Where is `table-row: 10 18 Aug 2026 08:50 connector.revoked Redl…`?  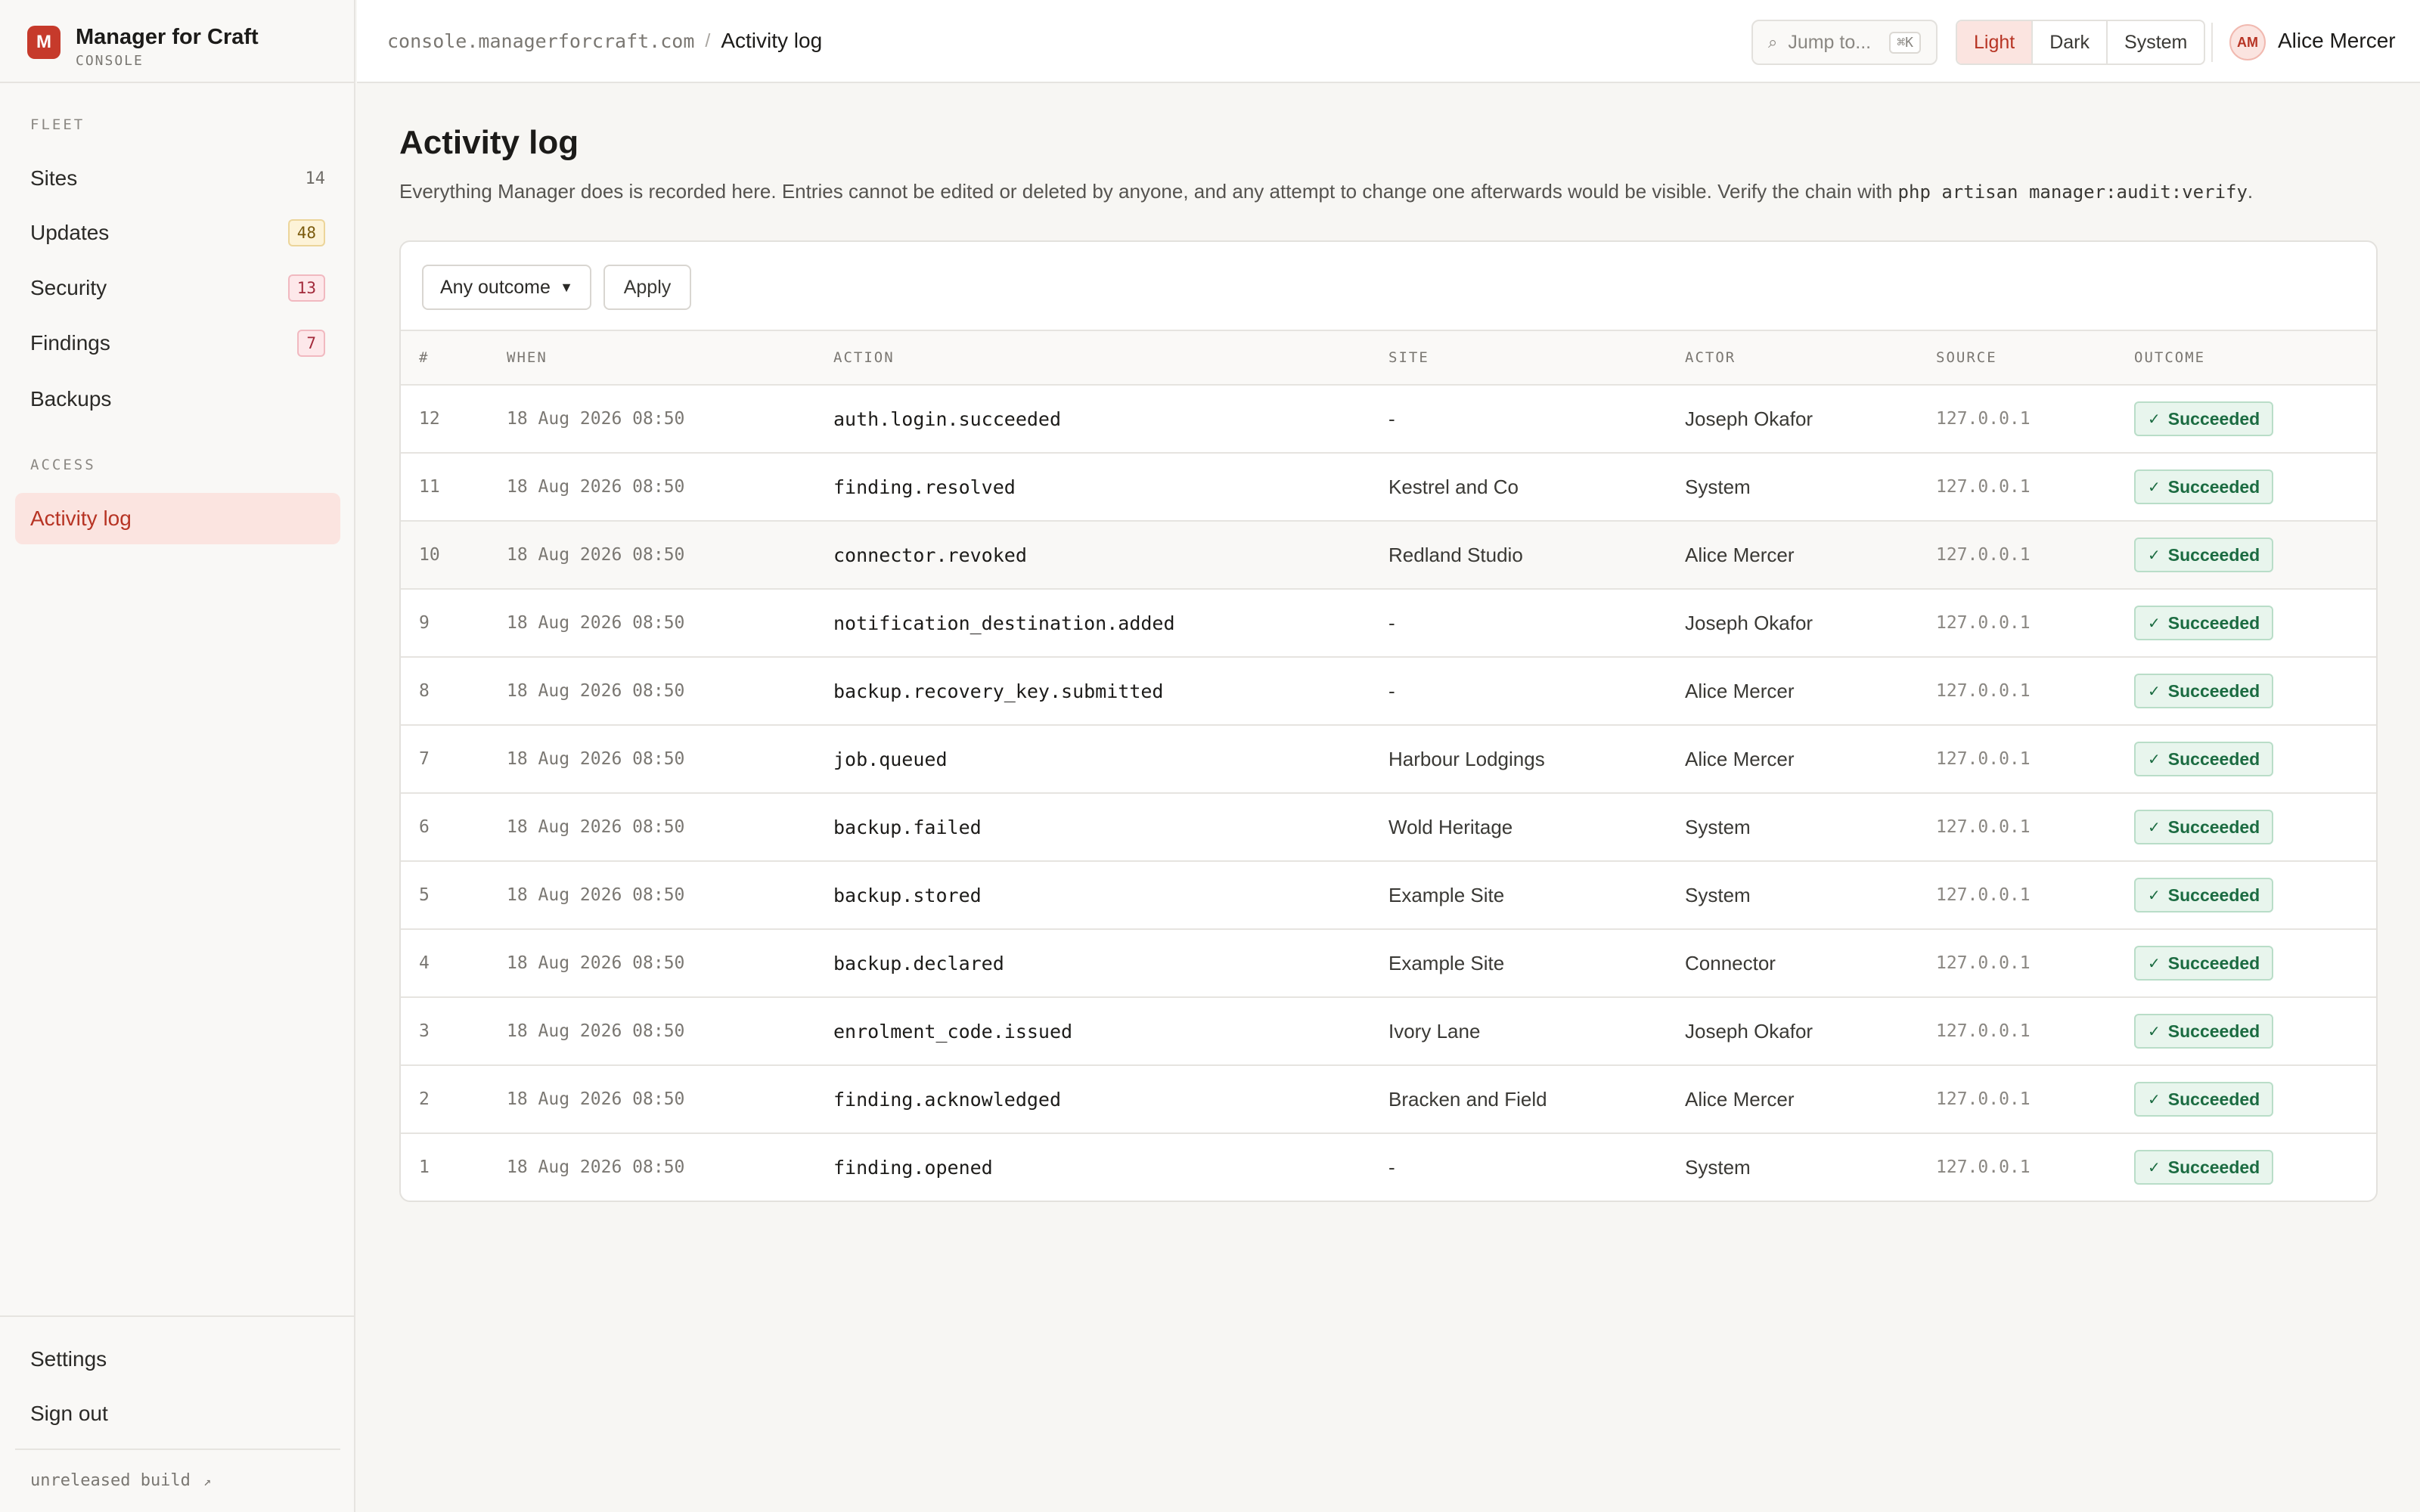
table-row: 10 18 Aug 2026 08:50 connector.revoked Redl… is located at coordinates (1388, 556).